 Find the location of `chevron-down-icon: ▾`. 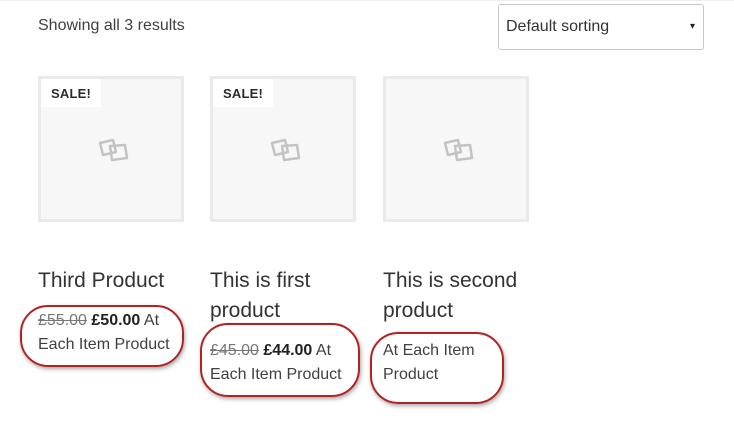

chevron-down-icon: ▾ is located at coordinates (692, 26).